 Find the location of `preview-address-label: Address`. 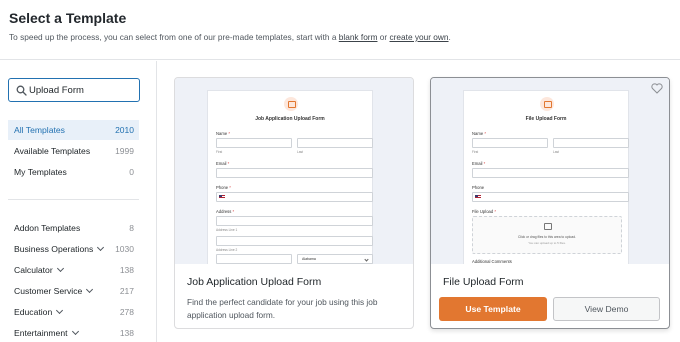

preview-address-label: Address is located at coordinates (224, 211).